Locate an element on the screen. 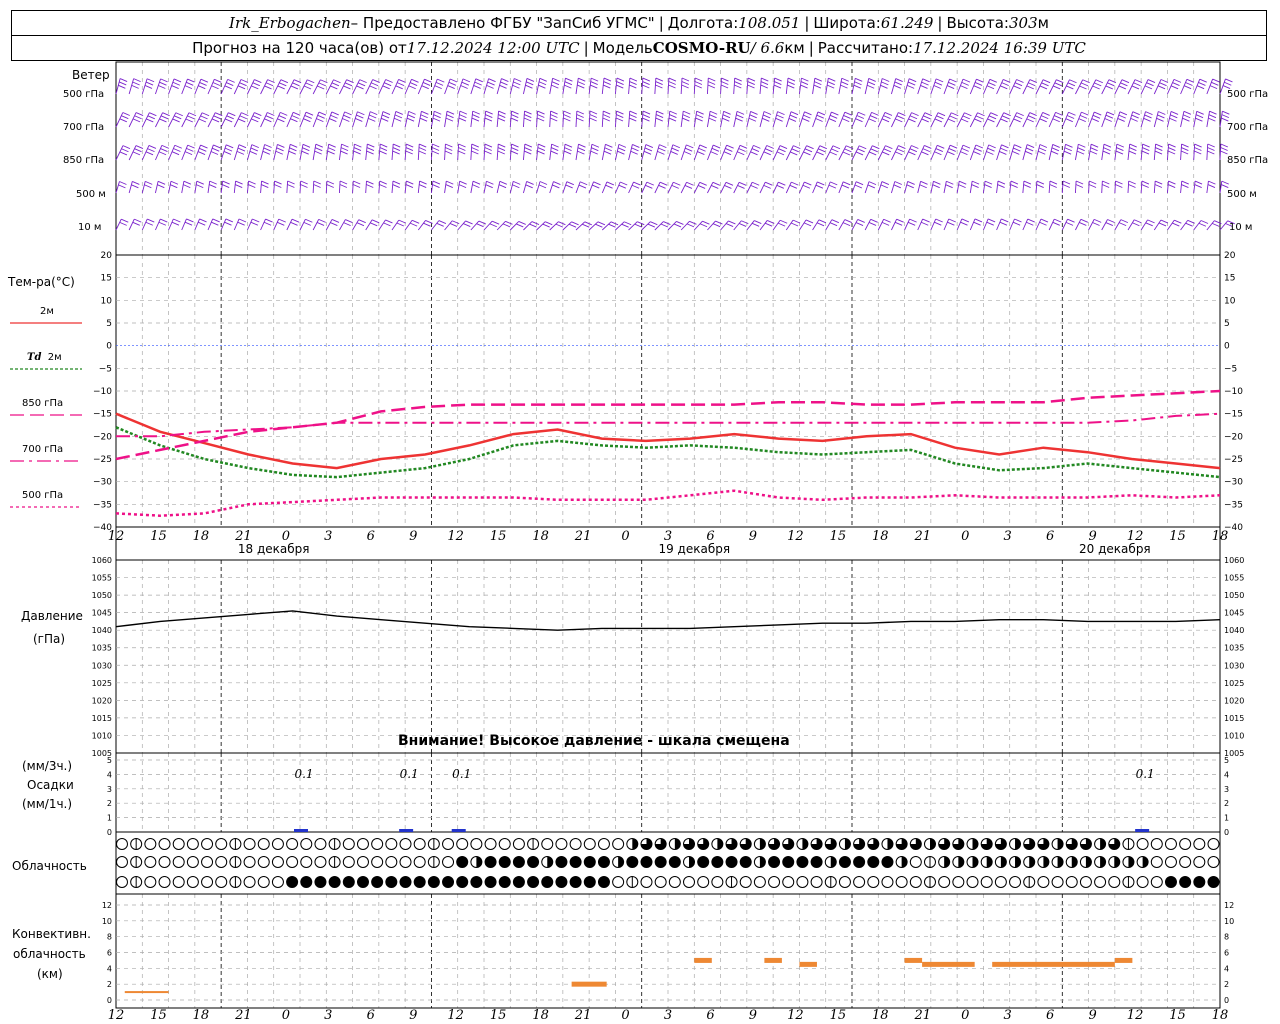 This screenshot has height=1024, width=1280. hour-tick-label: 15 is located at coordinates (498, 536).